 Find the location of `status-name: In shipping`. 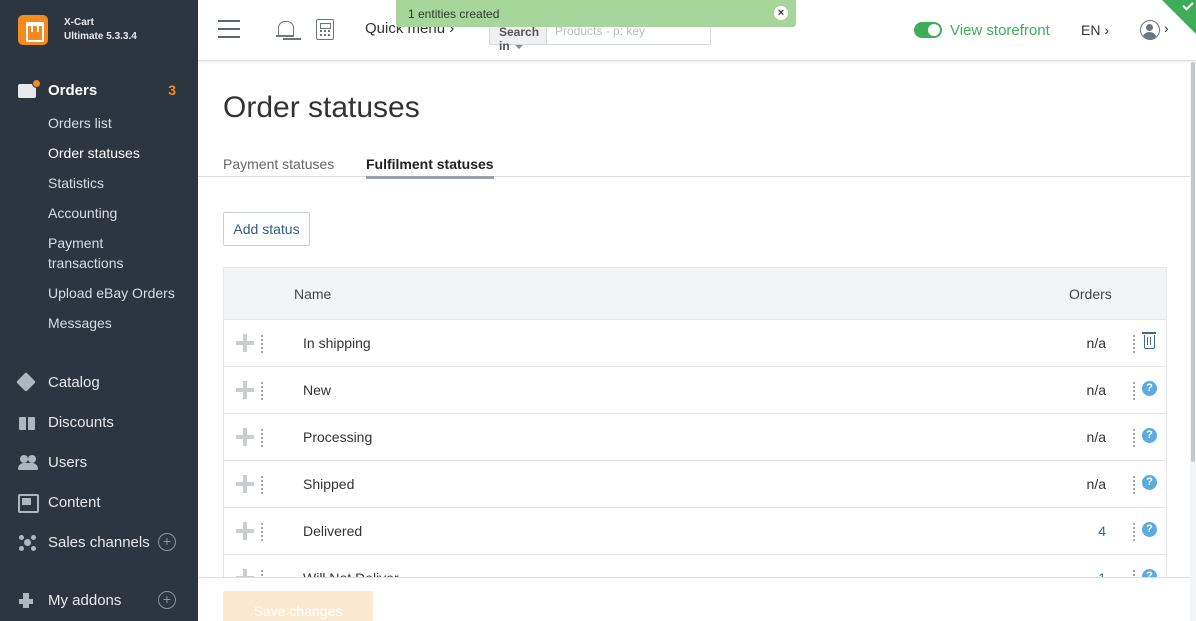

status-name: In shipping is located at coordinates (337, 343).